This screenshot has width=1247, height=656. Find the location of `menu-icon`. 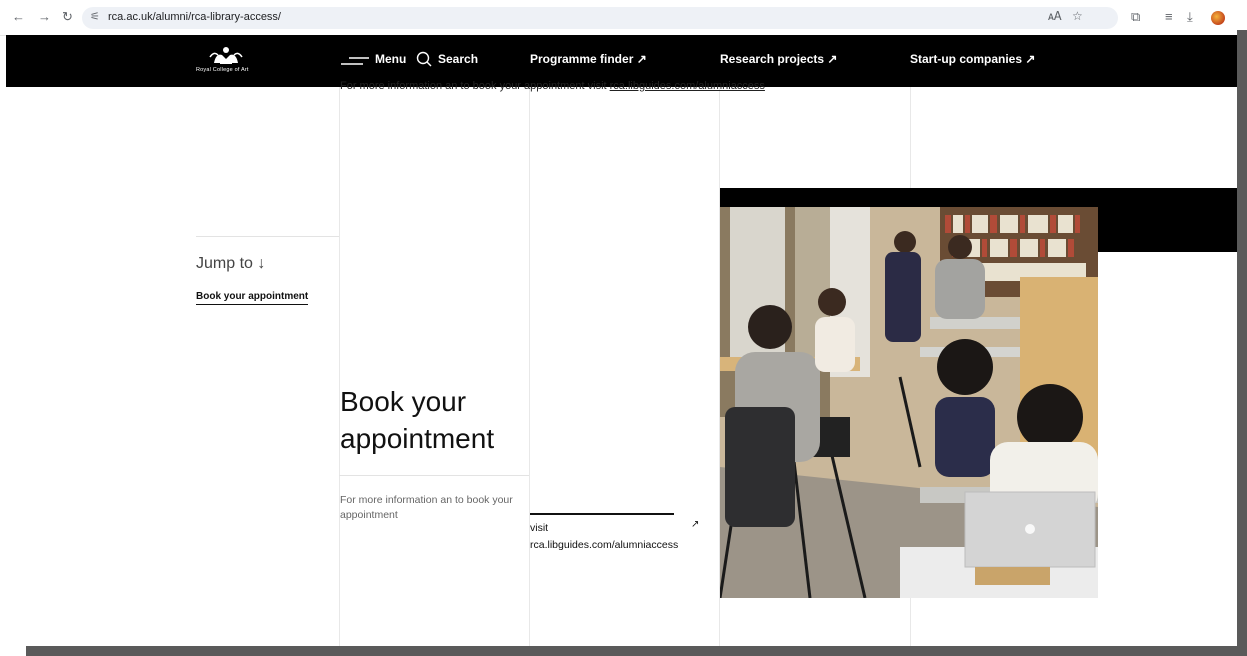

menu-icon is located at coordinates (355, 61).